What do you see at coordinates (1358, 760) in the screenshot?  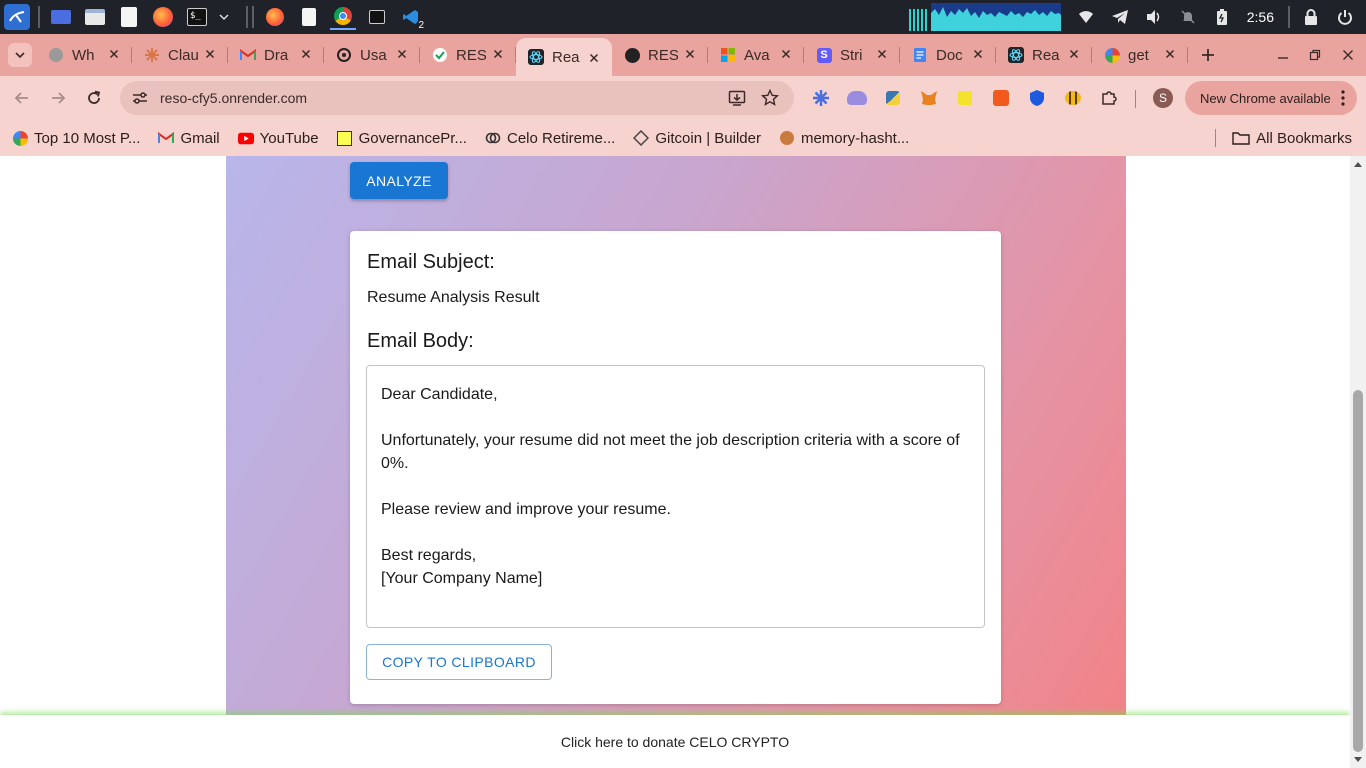 I see `scroll-down-arrow-icon` at bounding box center [1358, 760].